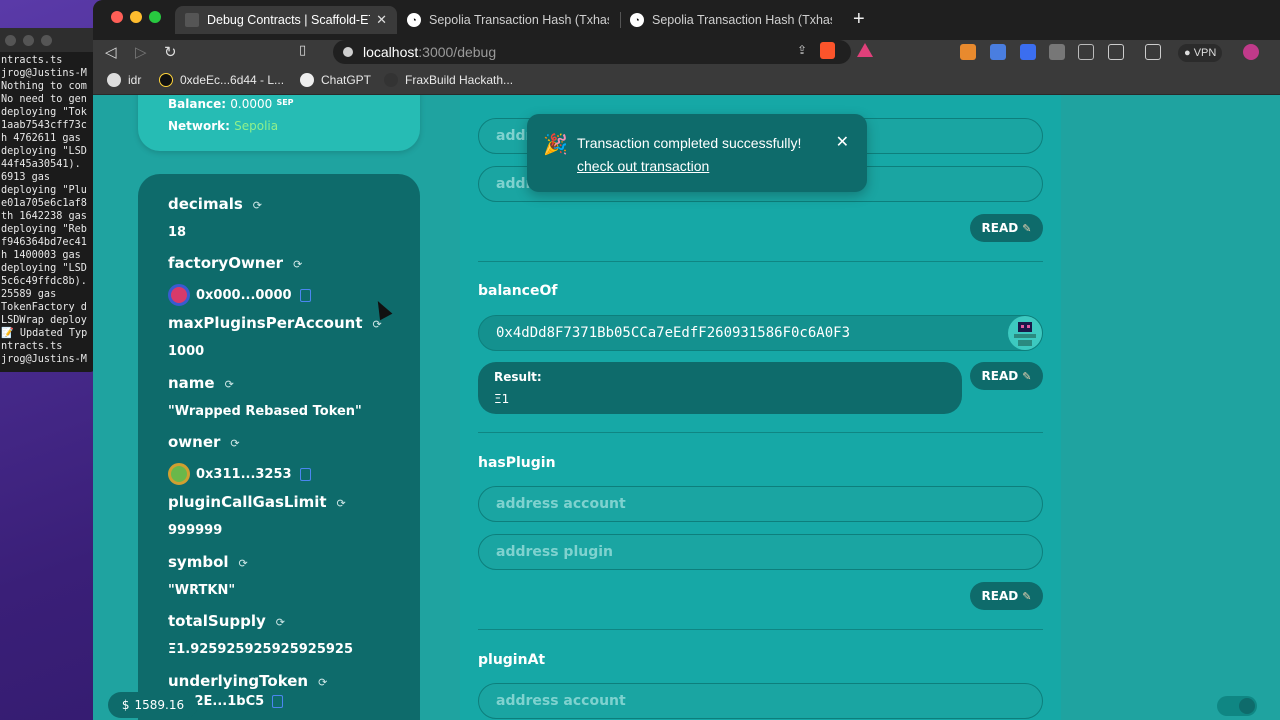 The height and width of the screenshot is (720, 1280). I want to click on url-path: :3000/debug, so click(457, 52).